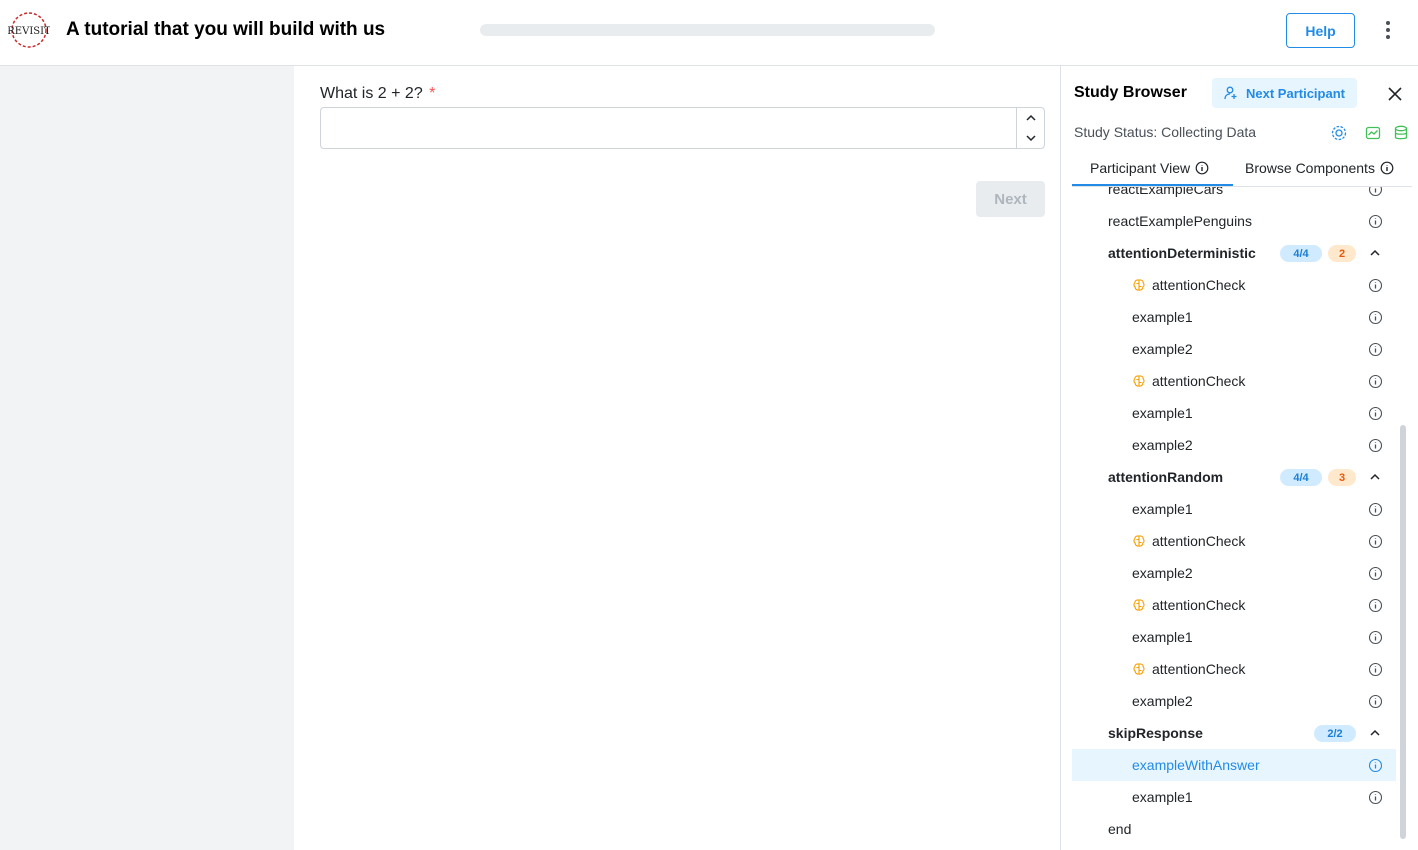 The height and width of the screenshot is (850, 1418). I want to click on tab-browse-components: Browse Components, so click(1319, 168).